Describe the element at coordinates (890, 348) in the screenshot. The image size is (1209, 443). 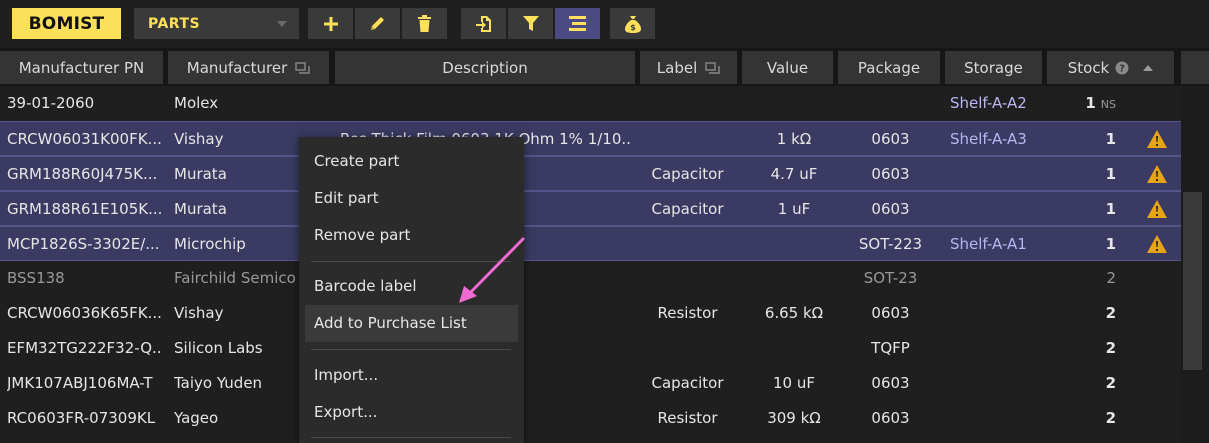
I see `cell-package: TQFP` at that location.